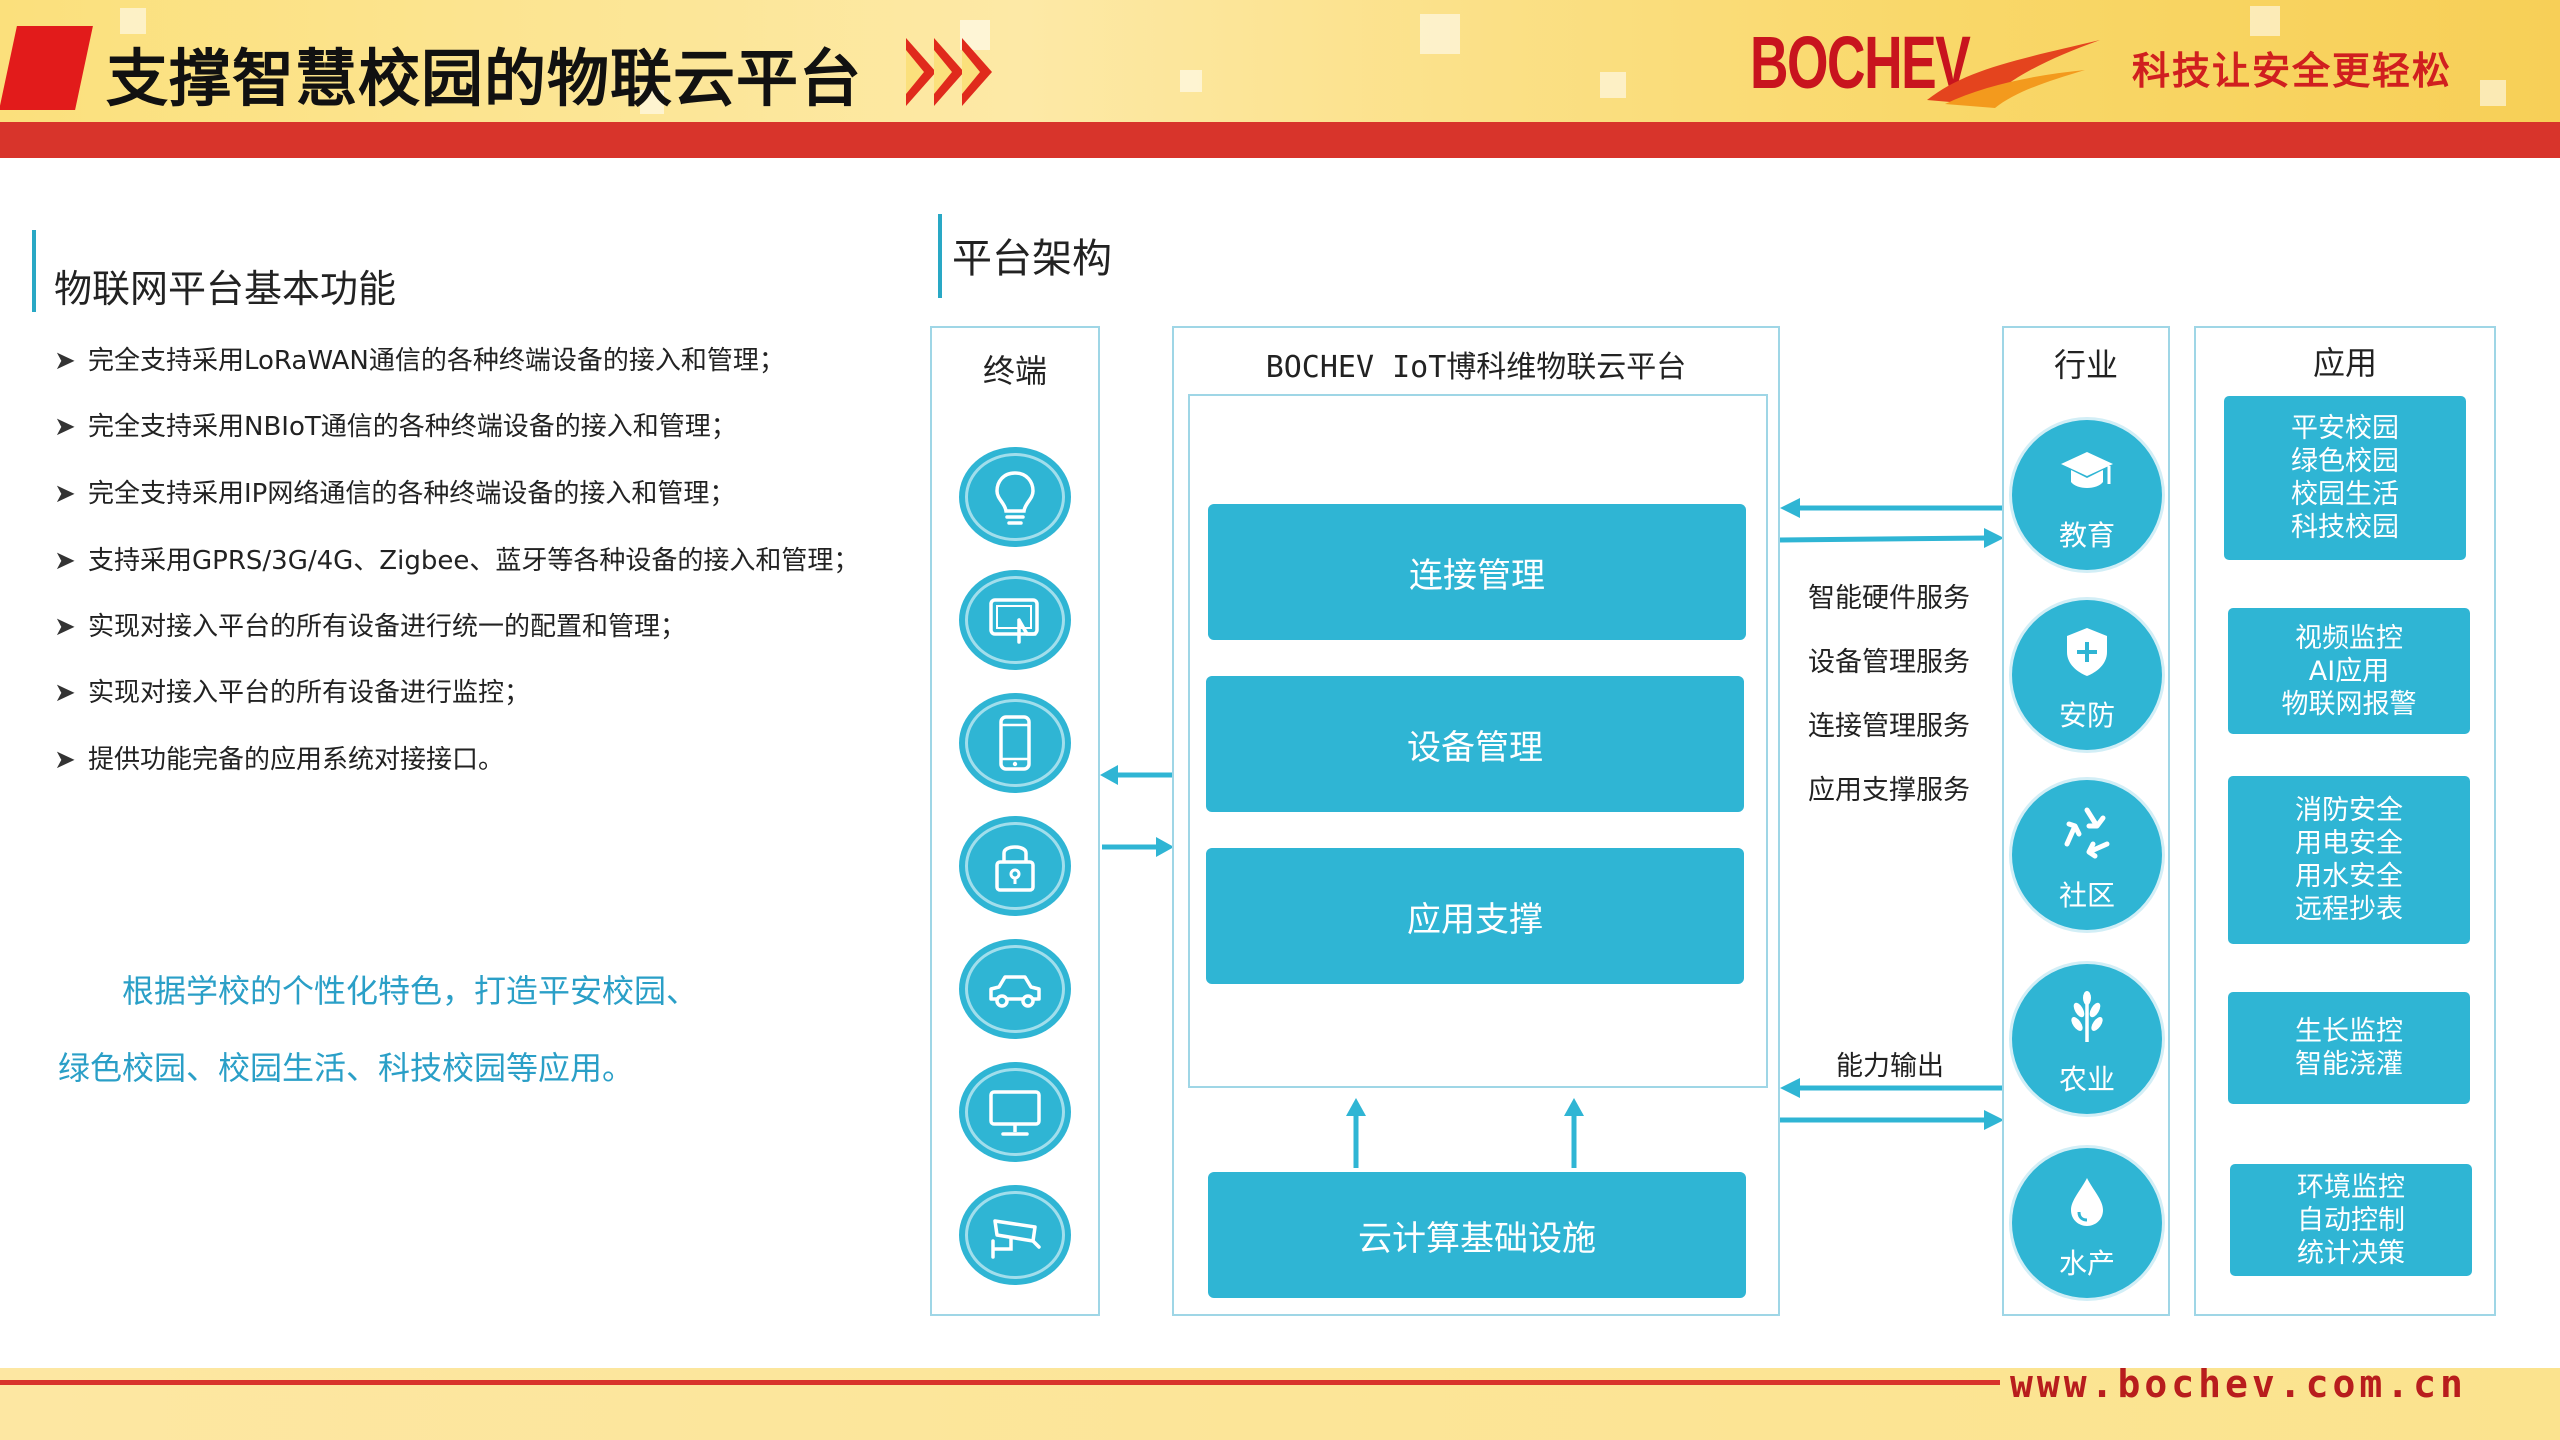 The height and width of the screenshot is (1440, 2560). I want to click on list-item: ➤ 完全支持采用NBIoT通信的各种终端设备的接入和管理；, so click(395, 427).